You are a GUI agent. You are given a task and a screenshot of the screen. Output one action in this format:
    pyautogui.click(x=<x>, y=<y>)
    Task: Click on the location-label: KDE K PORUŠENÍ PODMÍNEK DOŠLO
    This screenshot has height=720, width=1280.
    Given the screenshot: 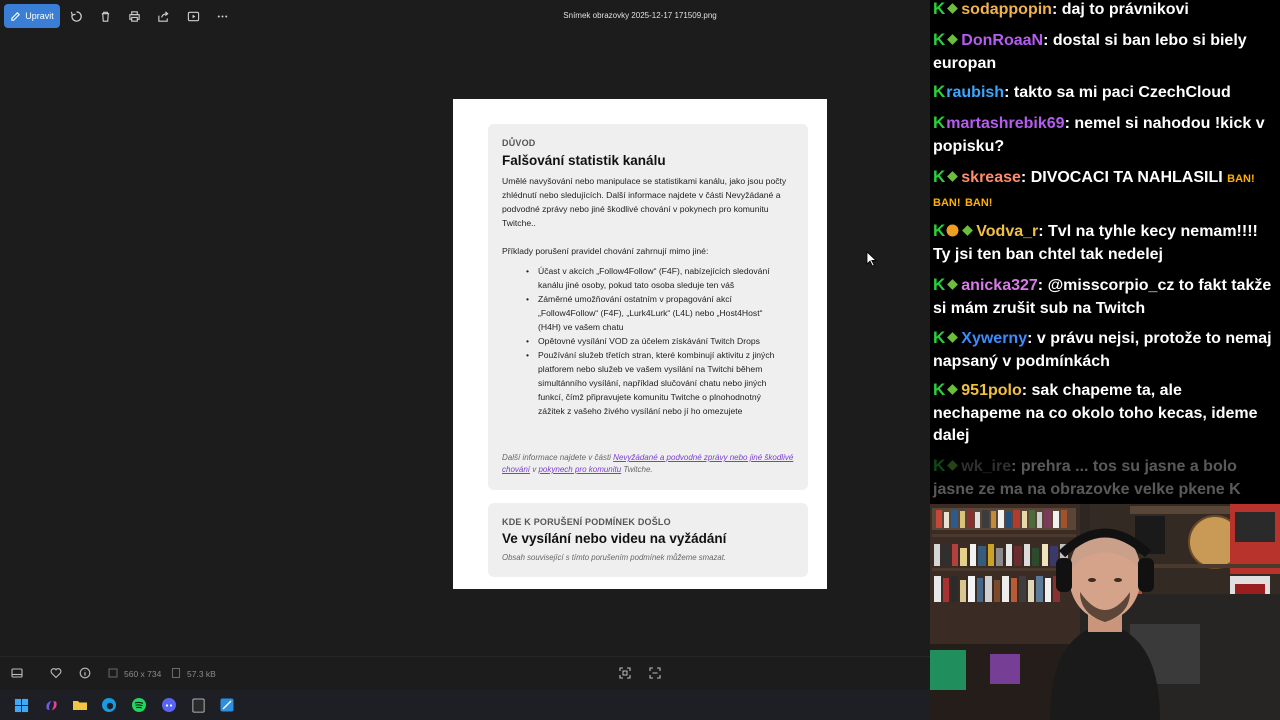 What is the action you would take?
    pyautogui.click(x=586, y=522)
    